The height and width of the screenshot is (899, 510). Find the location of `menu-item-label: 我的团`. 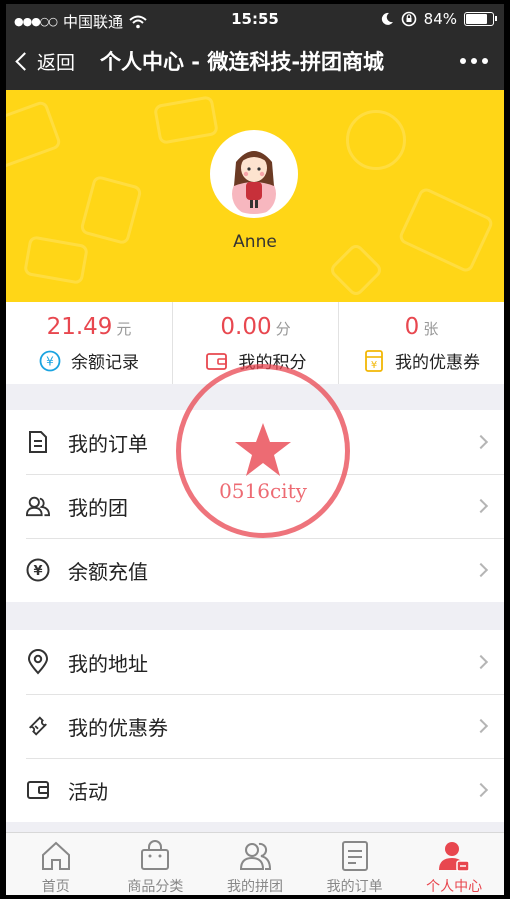

menu-item-label: 我的团 is located at coordinates (98, 507).